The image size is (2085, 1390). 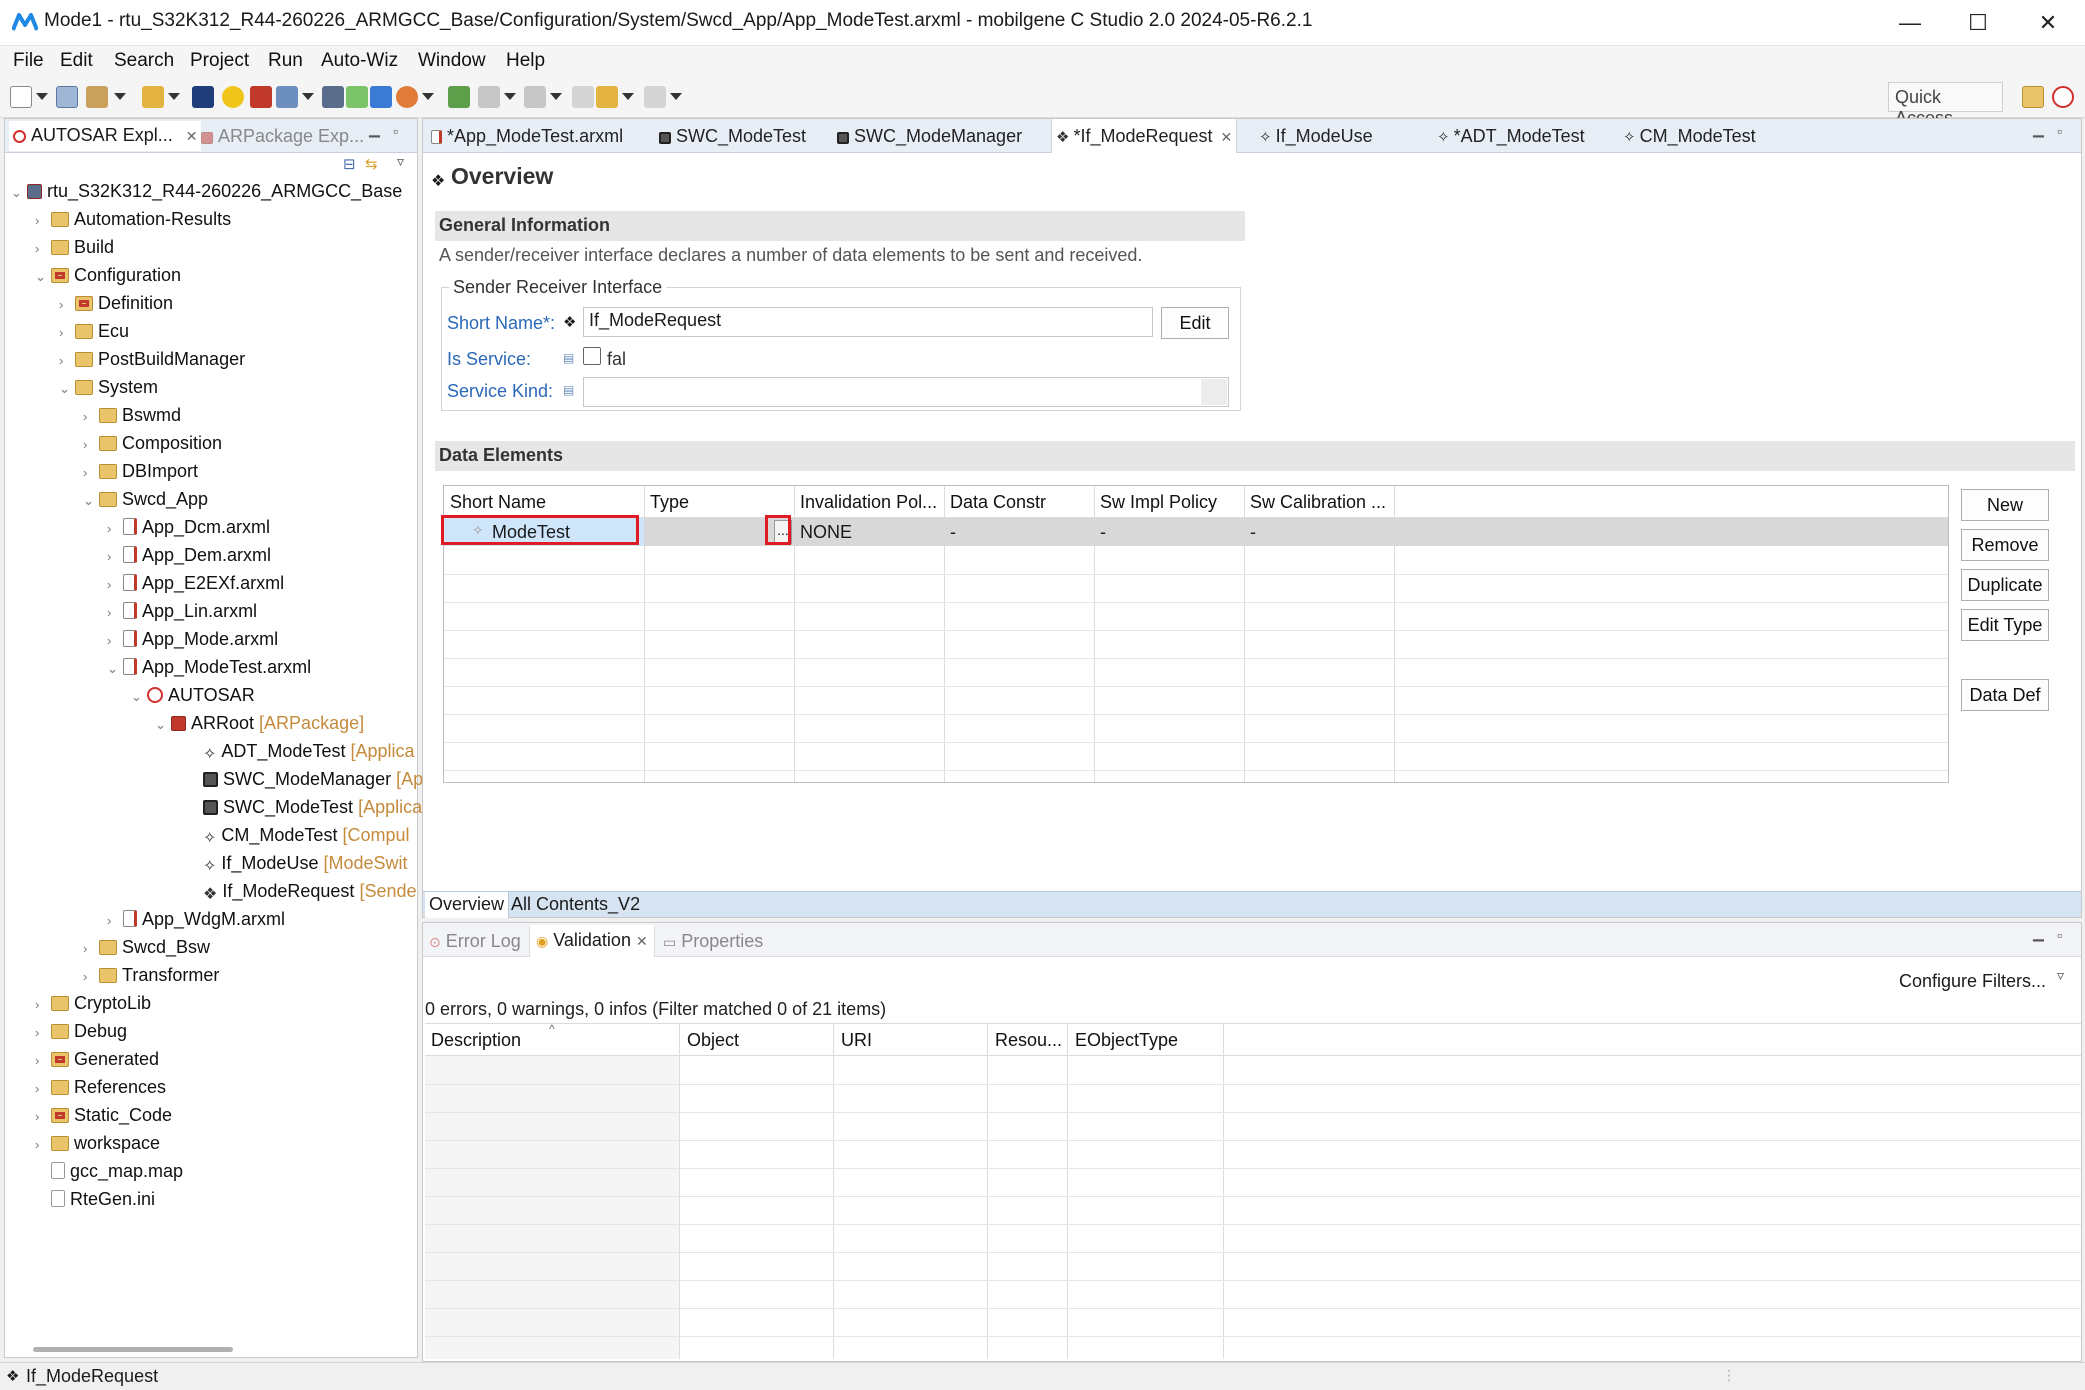 What do you see at coordinates (428, 96) in the screenshot?
I see `debug-dropdown-icon` at bounding box center [428, 96].